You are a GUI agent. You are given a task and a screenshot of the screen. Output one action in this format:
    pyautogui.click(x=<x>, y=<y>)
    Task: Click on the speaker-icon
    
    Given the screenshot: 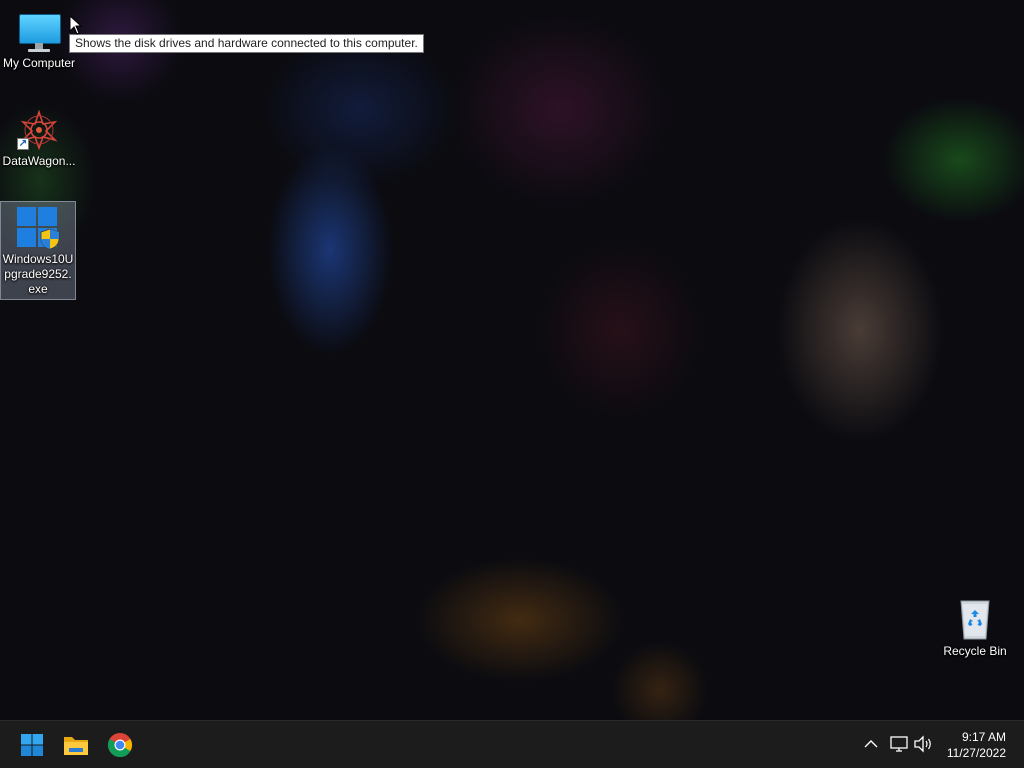 What is the action you would take?
    pyautogui.click(x=923, y=744)
    